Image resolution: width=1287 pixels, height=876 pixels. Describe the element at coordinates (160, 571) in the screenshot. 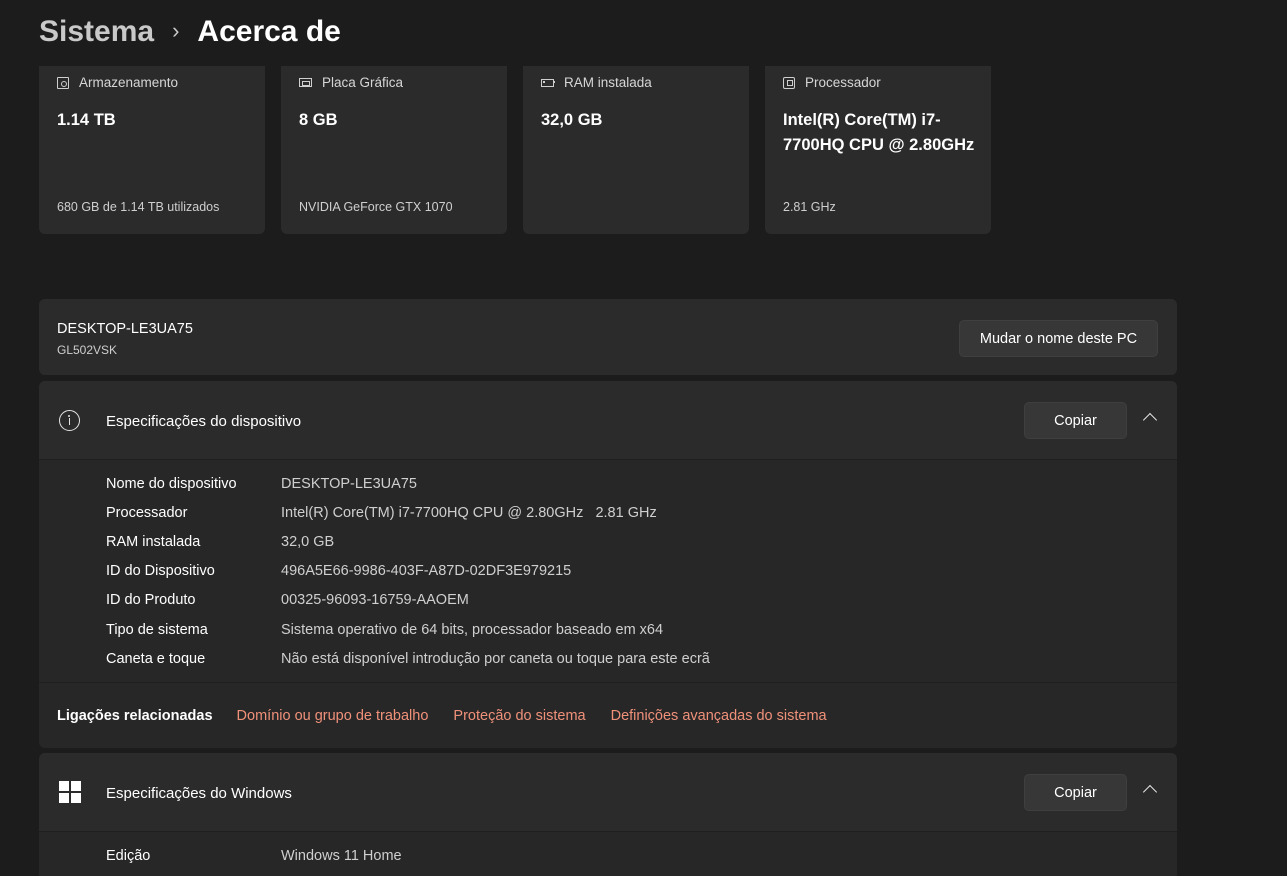

I see `spec-label: ID do Dispositivo` at that location.